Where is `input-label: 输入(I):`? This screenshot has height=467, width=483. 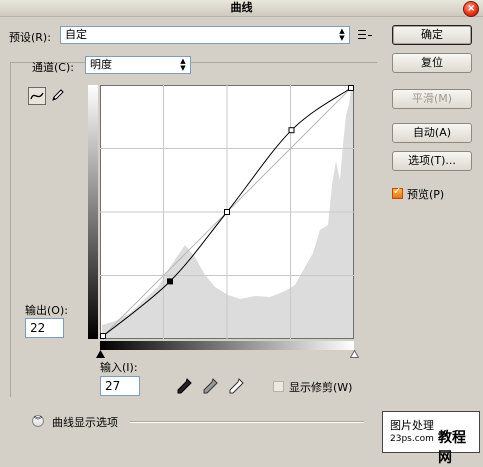 input-label: 输入(I): is located at coordinates (119, 367).